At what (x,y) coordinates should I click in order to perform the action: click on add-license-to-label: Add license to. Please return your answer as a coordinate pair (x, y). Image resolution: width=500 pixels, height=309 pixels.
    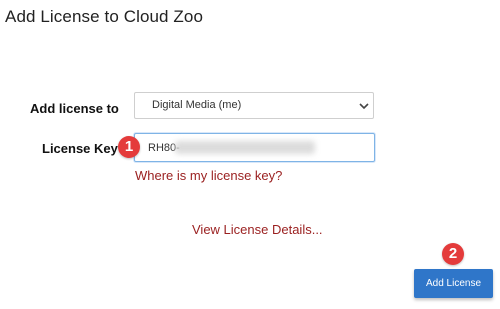
    Looking at the image, I should click on (74, 108).